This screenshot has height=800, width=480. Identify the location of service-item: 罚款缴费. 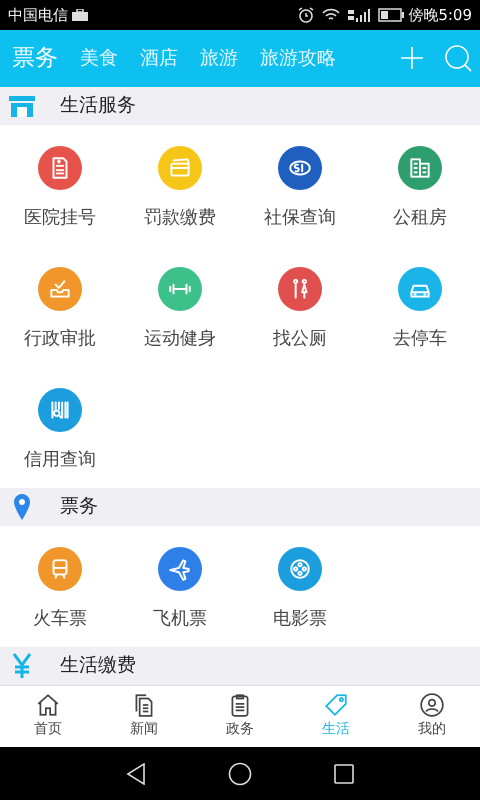
(180, 185).